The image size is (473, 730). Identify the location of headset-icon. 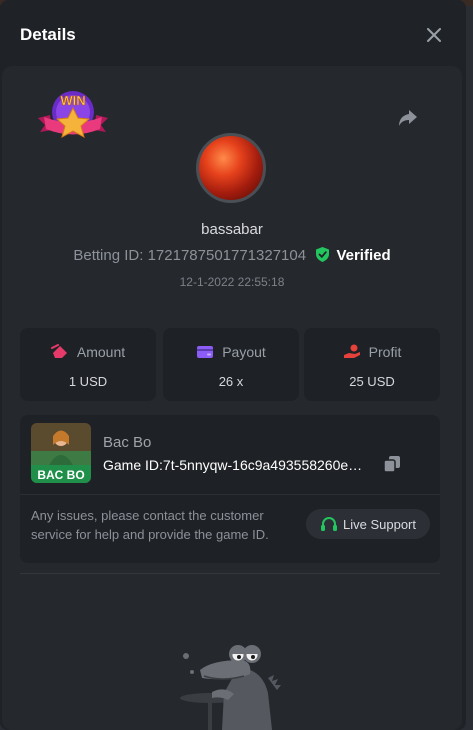
(329, 524).